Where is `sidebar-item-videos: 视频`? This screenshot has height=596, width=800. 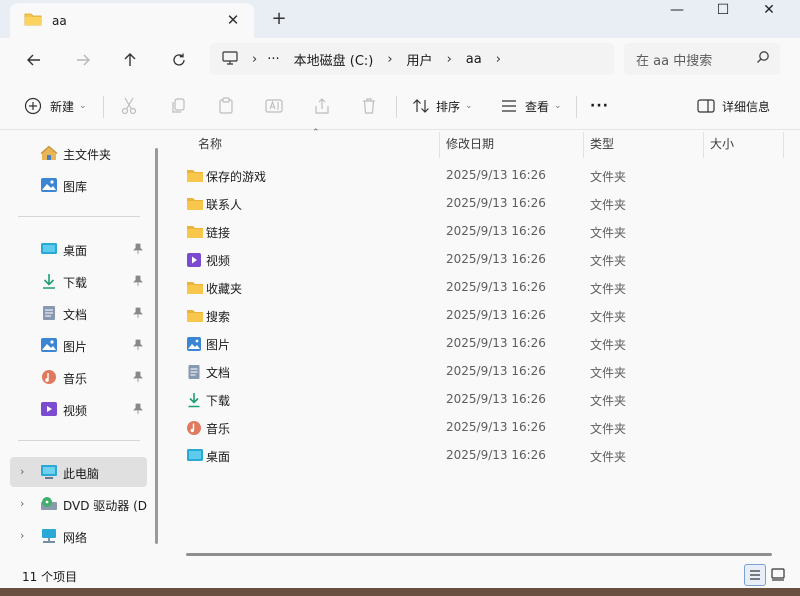 sidebar-item-videos: 视频 is located at coordinates (78, 409).